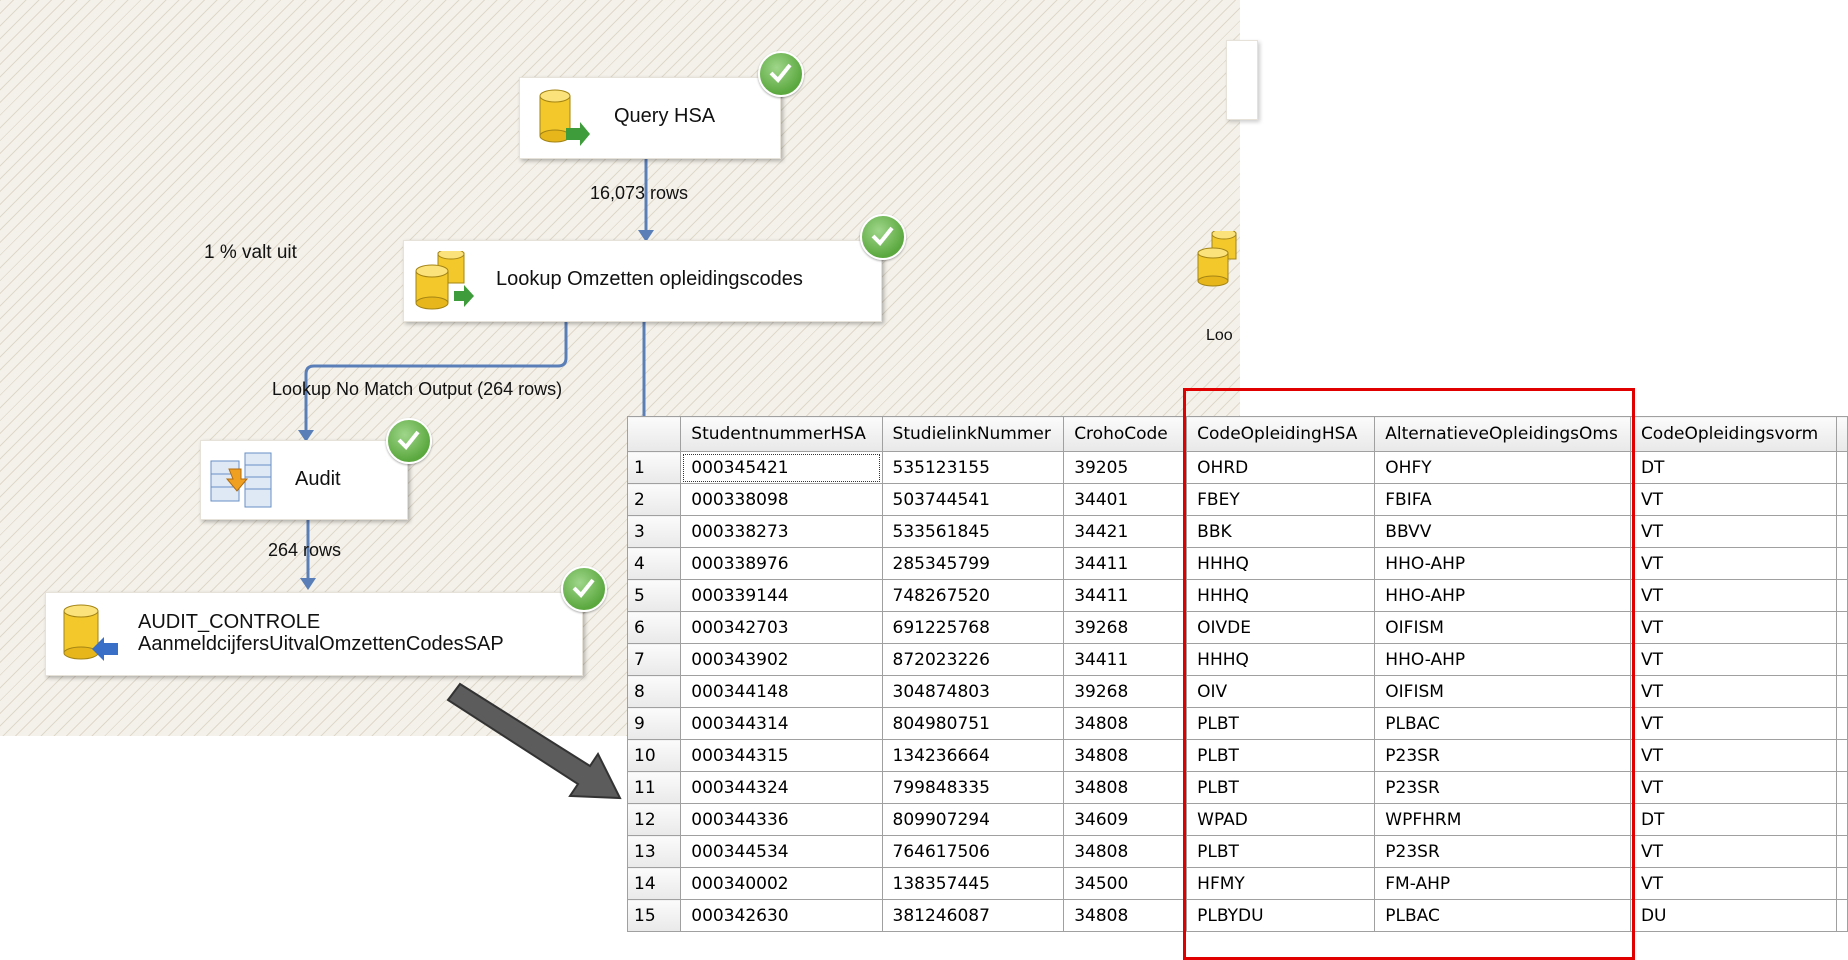 The image size is (1848, 960). What do you see at coordinates (654, 755) in the screenshot?
I see `row-number: 10` at bounding box center [654, 755].